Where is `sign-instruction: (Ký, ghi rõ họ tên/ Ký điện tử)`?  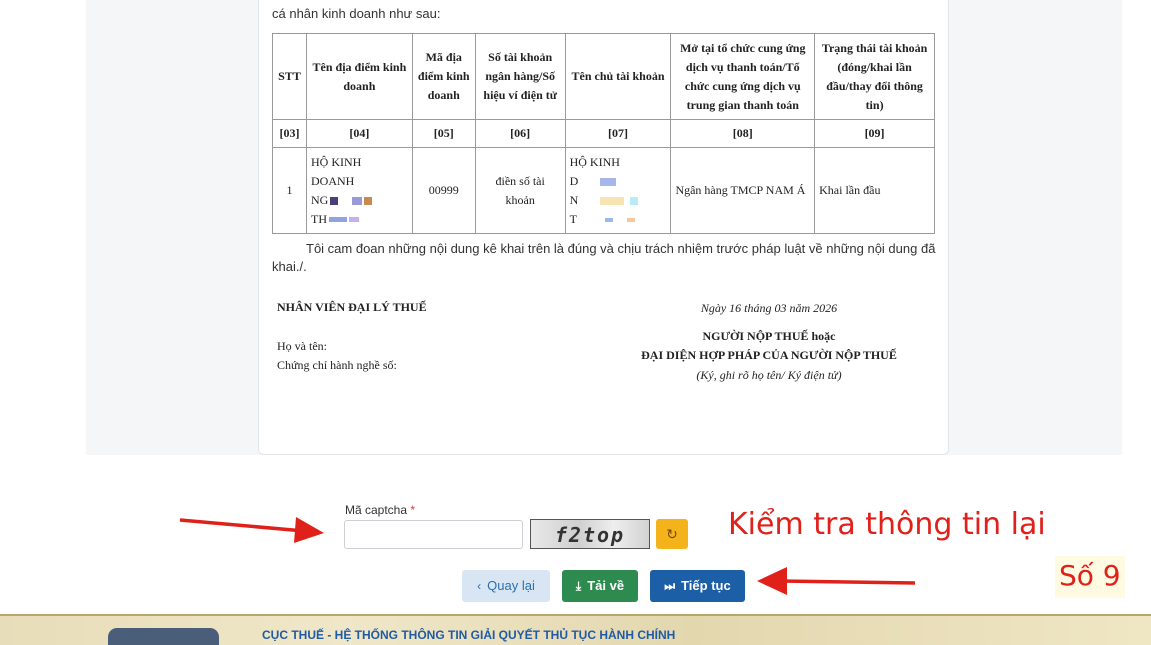
sign-instruction: (Ký, ghi rõ họ tên/ Ký điện tử) is located at coordinates (769, 375).